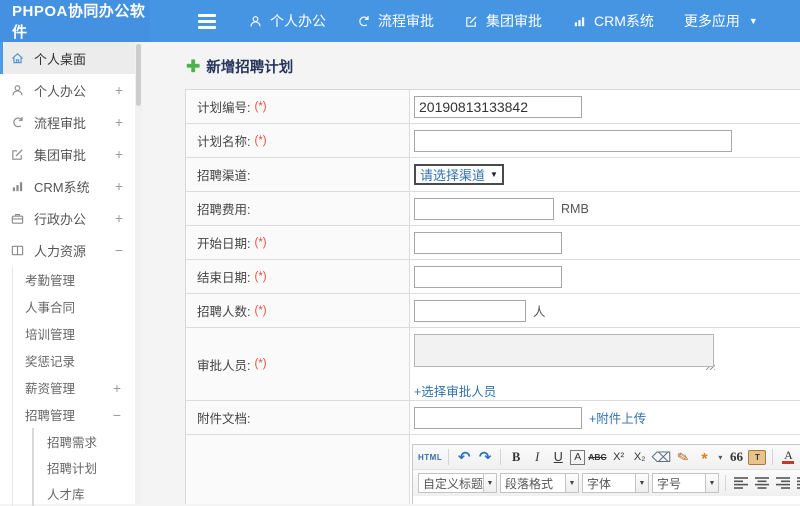 This screenshot has height=506, width=800. What do you see at coordinates (757, 457) in the screenshot?
I see `paste-icon: T` at bounding box center [757, 457].